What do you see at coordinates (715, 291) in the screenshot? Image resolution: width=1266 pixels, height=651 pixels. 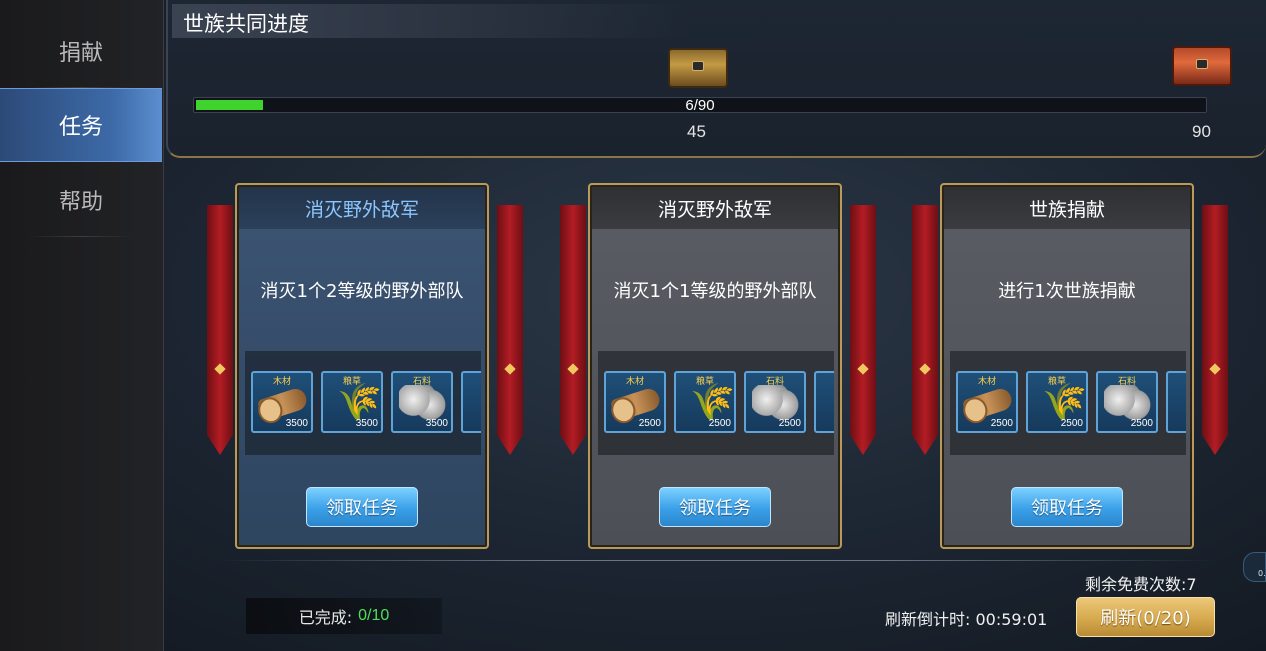 I see `task-description: 消灭1个1等级的野外部队` at bounding box center [715, 291].